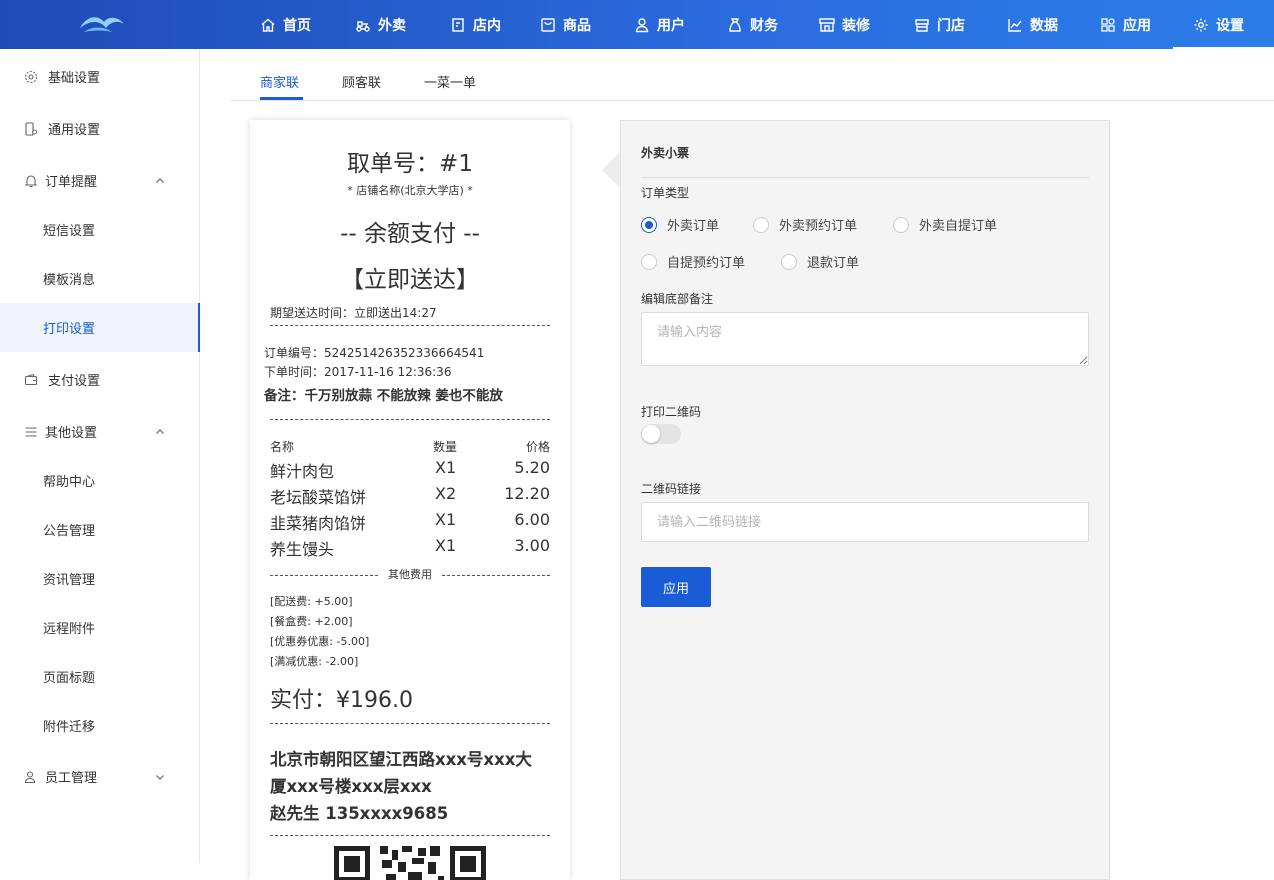 Image resolution: width=1274 pixels, height=880 pixels. Describe the element at coordinates (281, 98) in the screenshot. I see `active-tab-indicator` at that location.